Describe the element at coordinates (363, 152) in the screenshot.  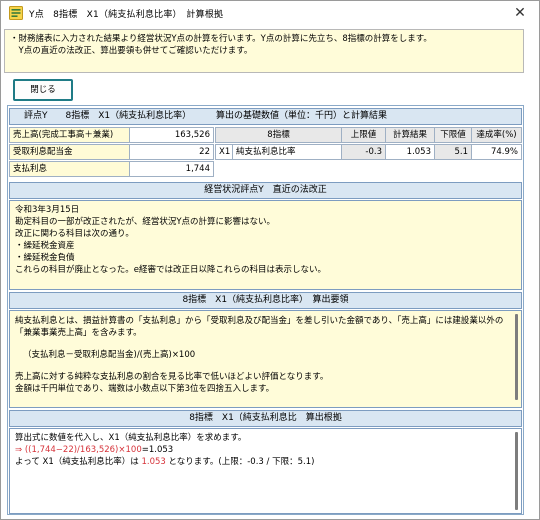
I see `result-upper: -0.3` at that location.